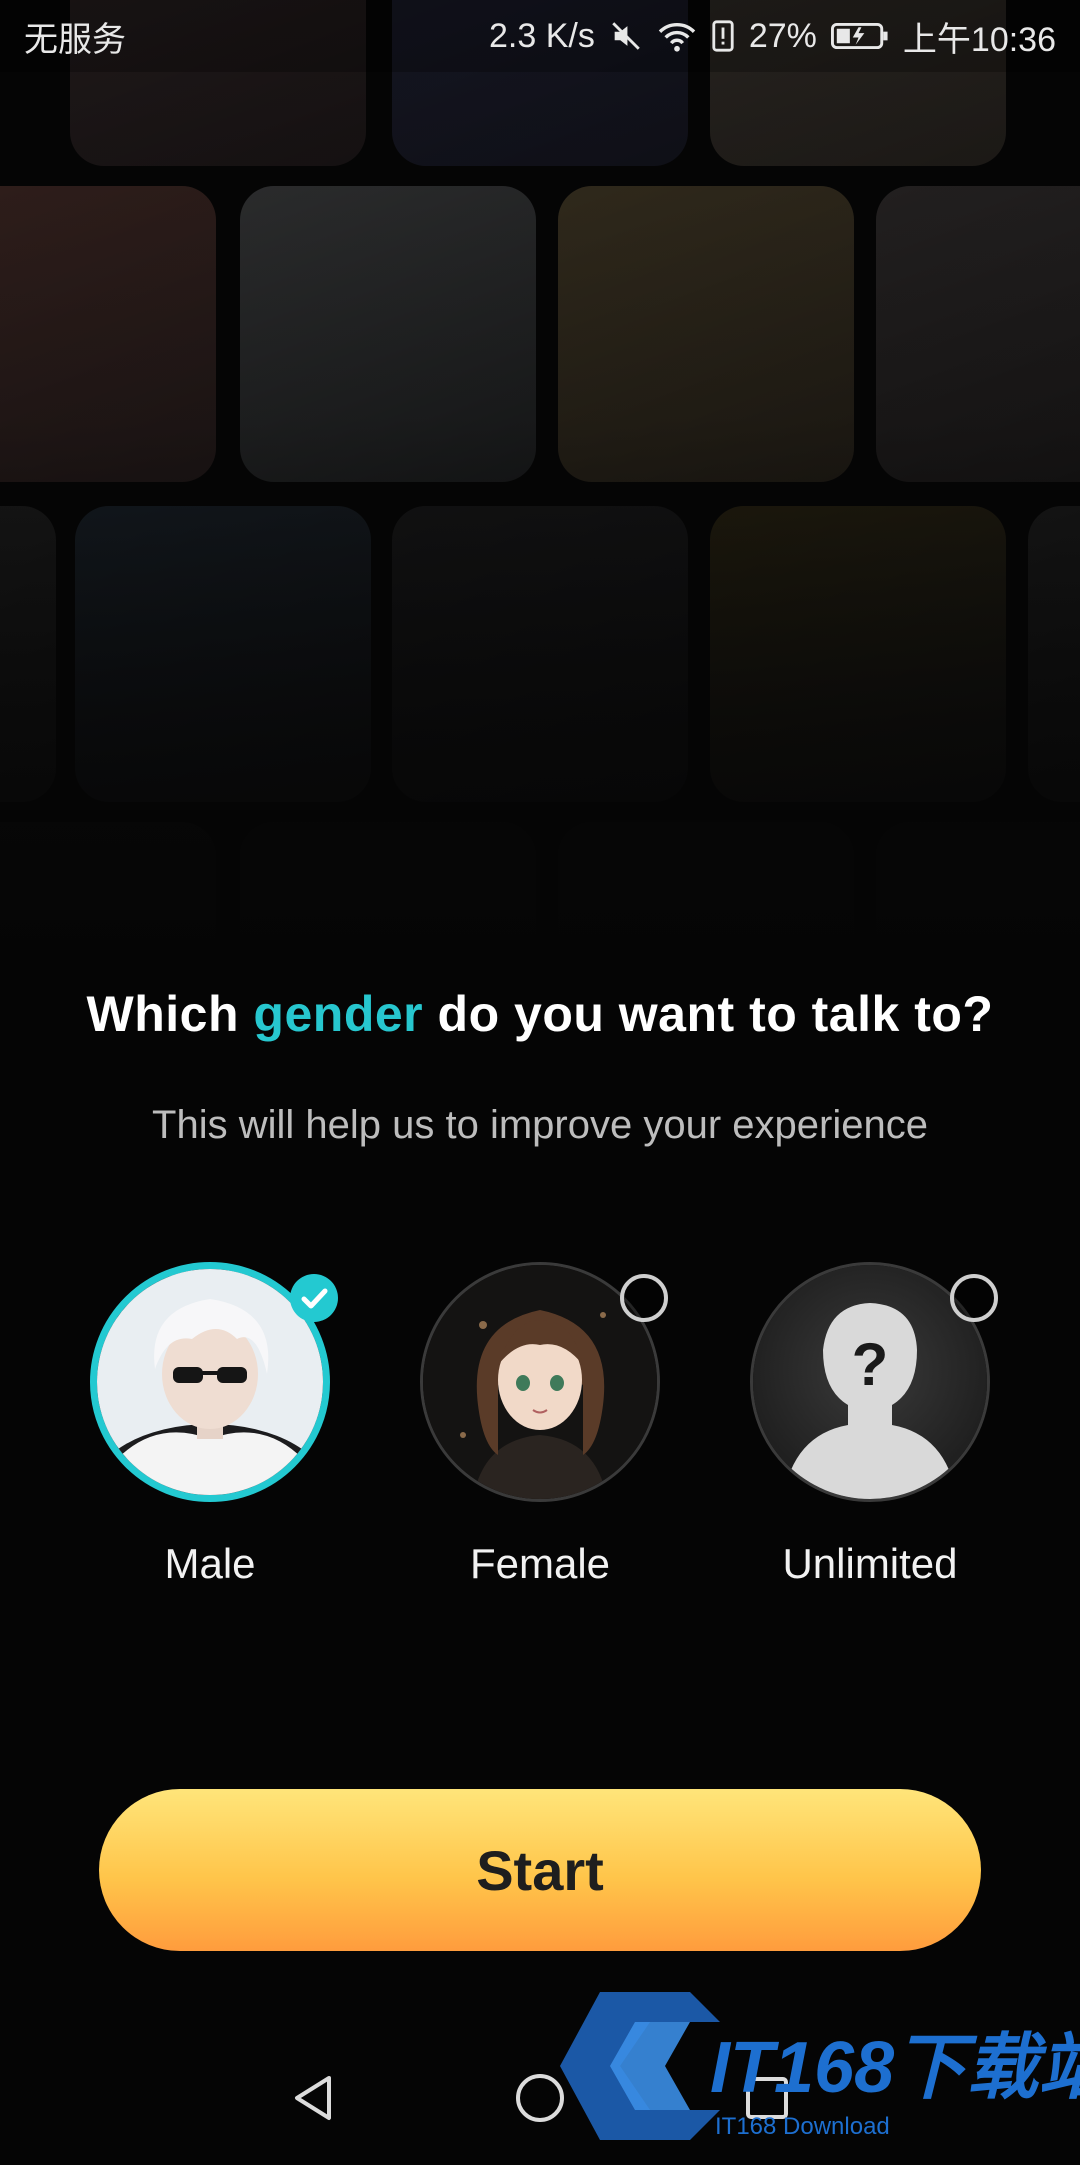  What do you see at coordinates (723, 36) in the screenshot?
I see `sim-alert-icon` at bounding box center [723, 36].